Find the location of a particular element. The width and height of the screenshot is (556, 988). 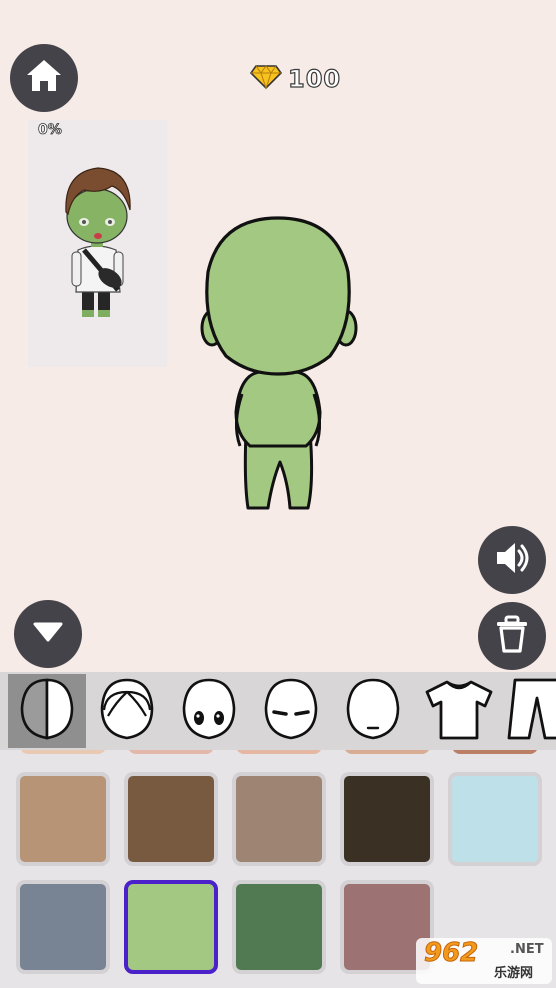

speaker-icon is located at coordinates (512, 560).